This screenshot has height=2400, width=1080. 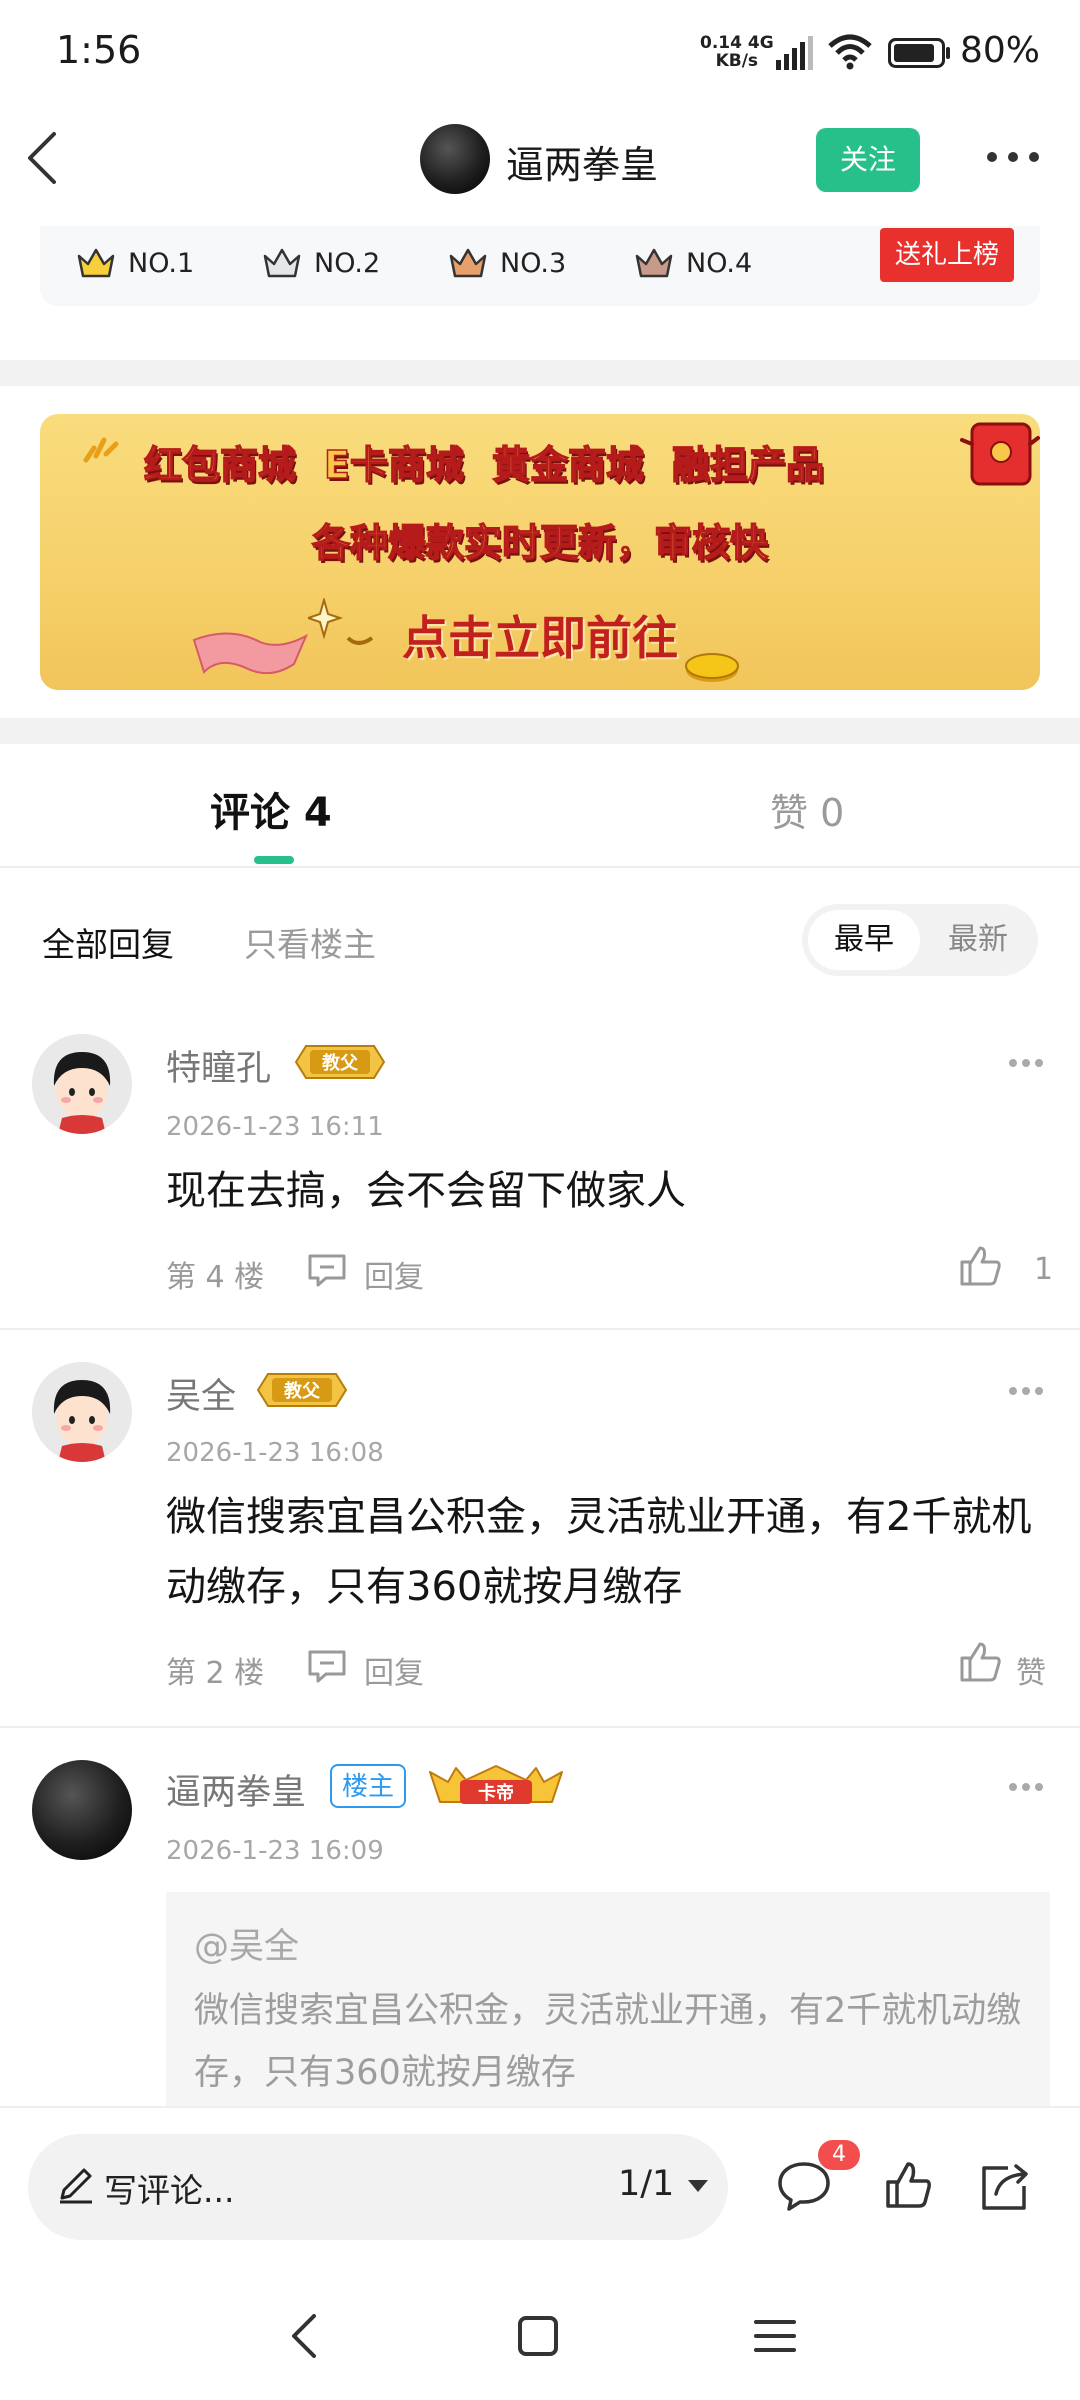 What do you see at coordinates (304, 2336) in the screenshot?
I see `nav-back-icon` at bounding box center [304, 2336].